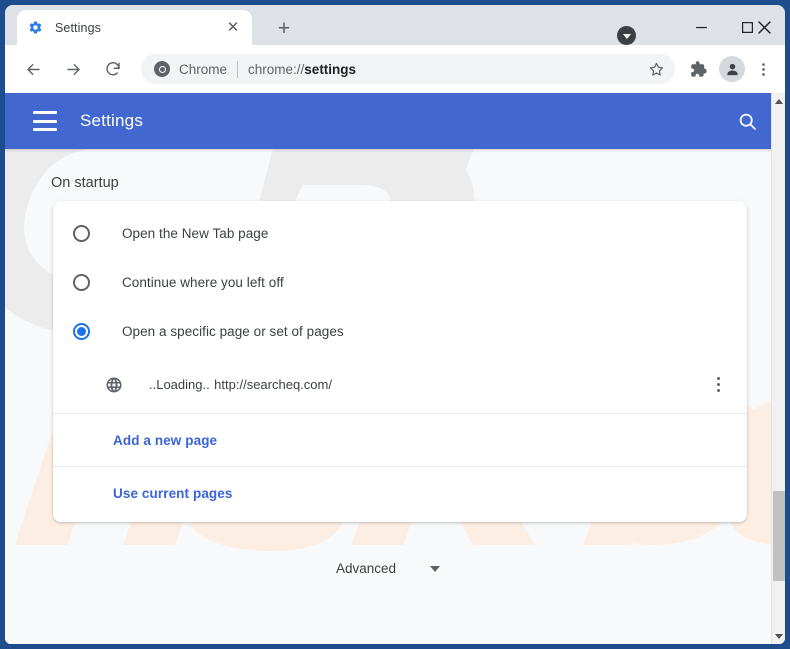  Describe the element at coordinates (400, 233) in the screenshot. I see `startup-option-new-tab: Open the New Tab page` at that location.